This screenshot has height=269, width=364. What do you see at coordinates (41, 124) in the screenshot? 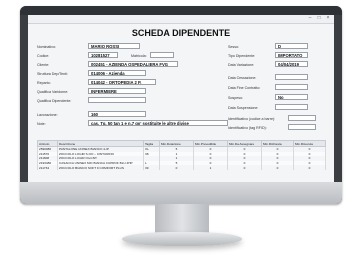
I see `note-label: Note:` at bounding box center [41, 124].